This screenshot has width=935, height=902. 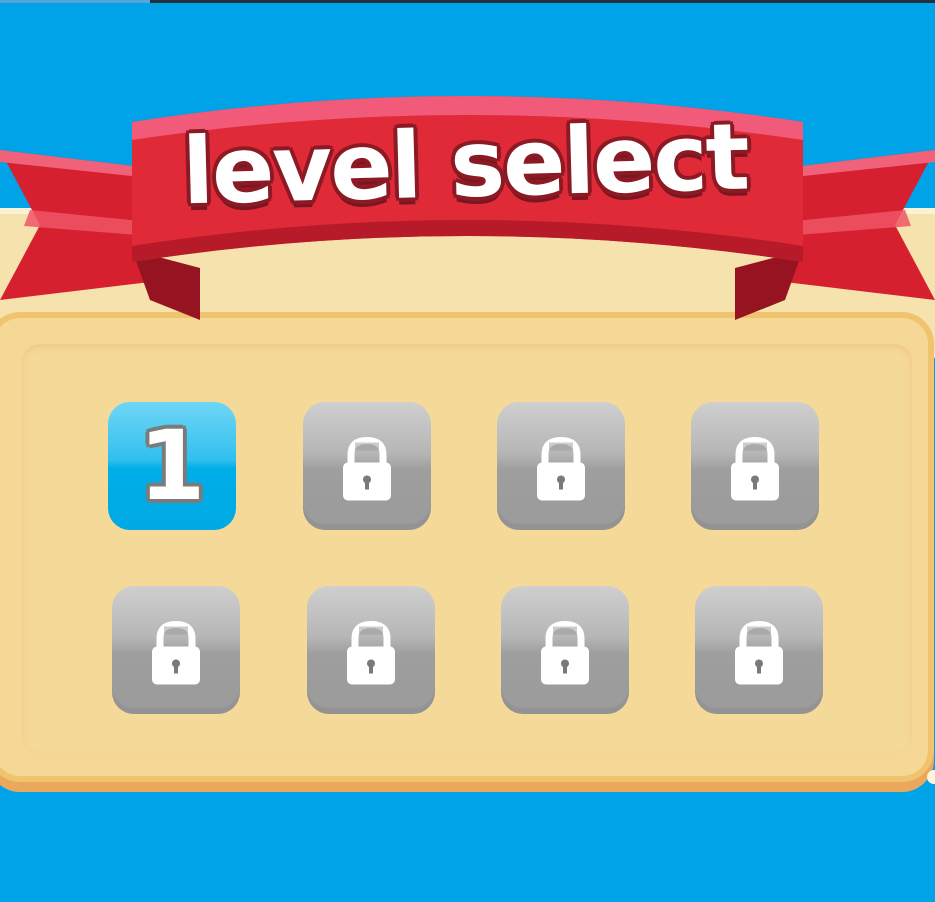 I want to click on level-number: 1, so click(x=172, y=466).